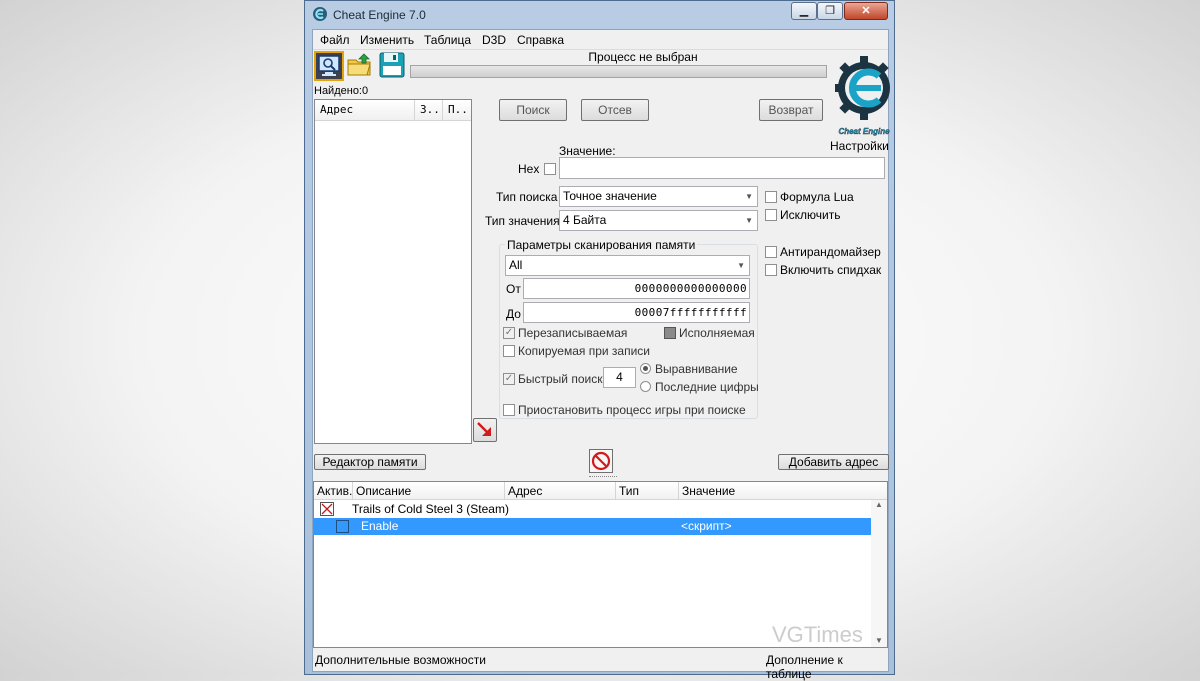  Describe the element at coordinates (430, 109) in the screenshot. I see `results-col-value: З..` at that location.